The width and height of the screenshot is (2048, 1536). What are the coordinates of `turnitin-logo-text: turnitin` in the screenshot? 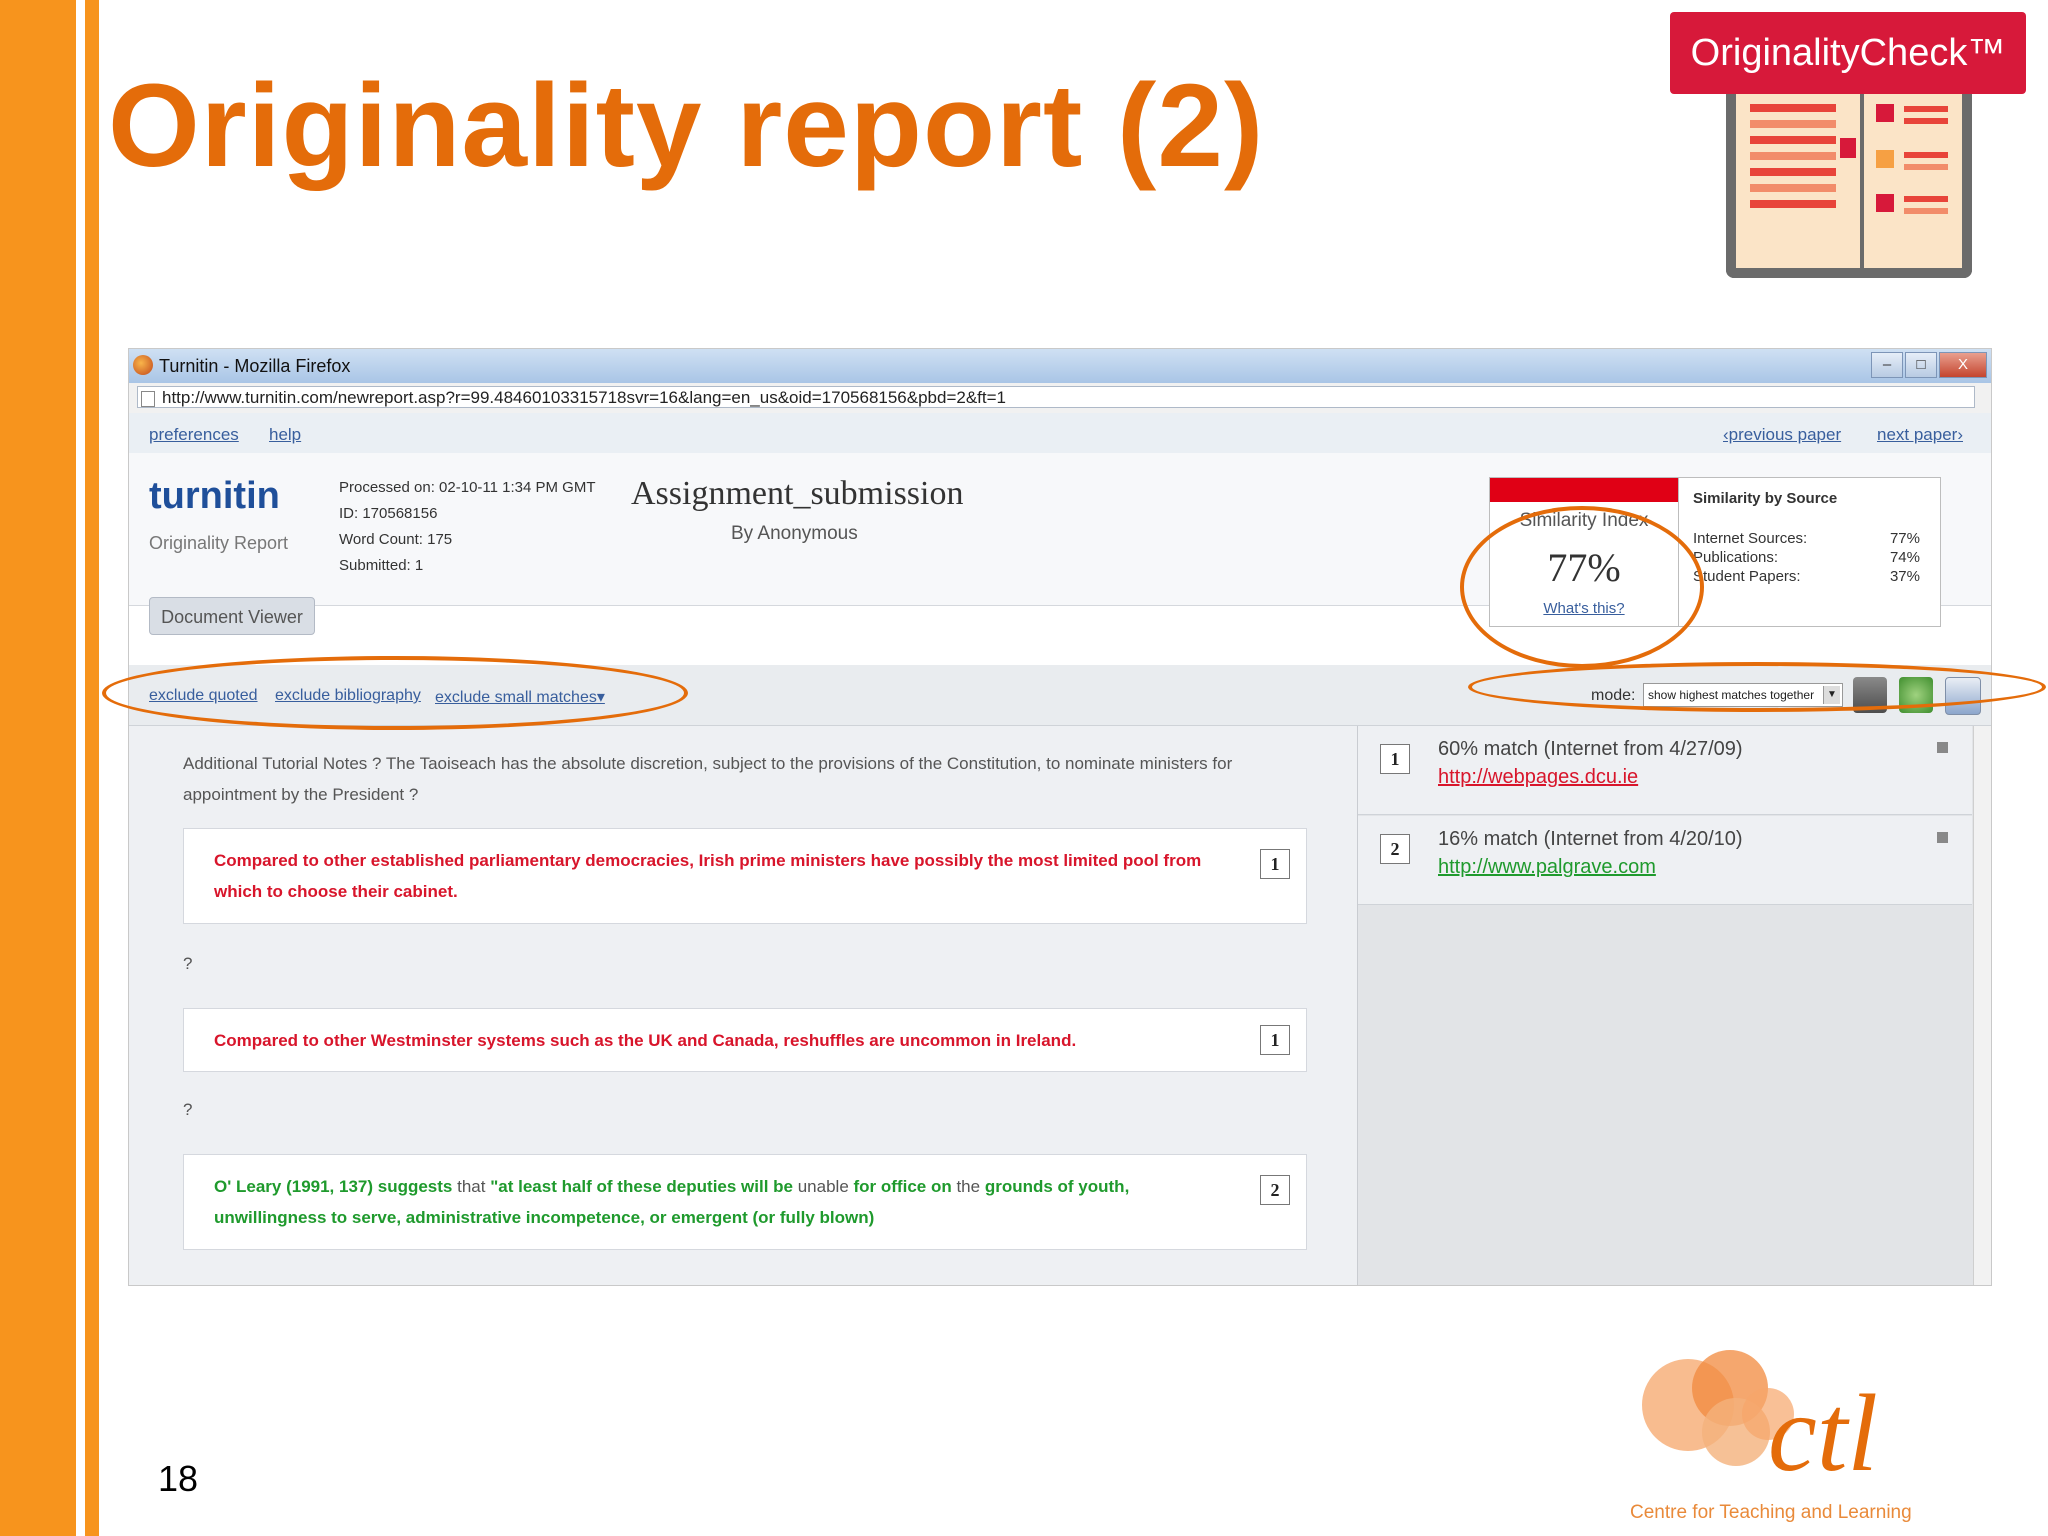 It's located at (214, 496).